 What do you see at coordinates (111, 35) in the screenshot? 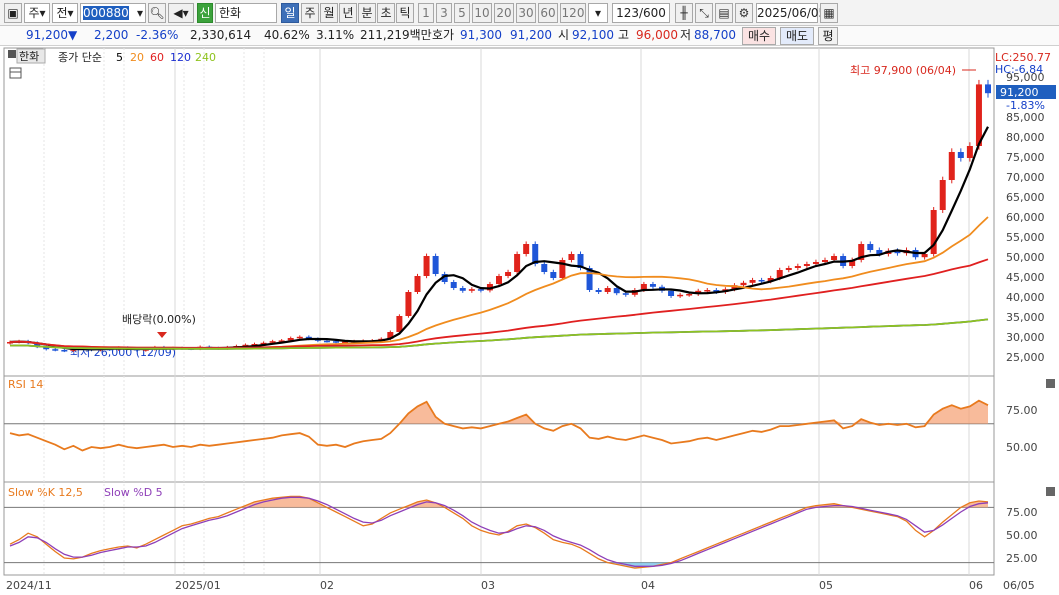
I see `change-amount: 2,200` at bounding box center [111, 35].